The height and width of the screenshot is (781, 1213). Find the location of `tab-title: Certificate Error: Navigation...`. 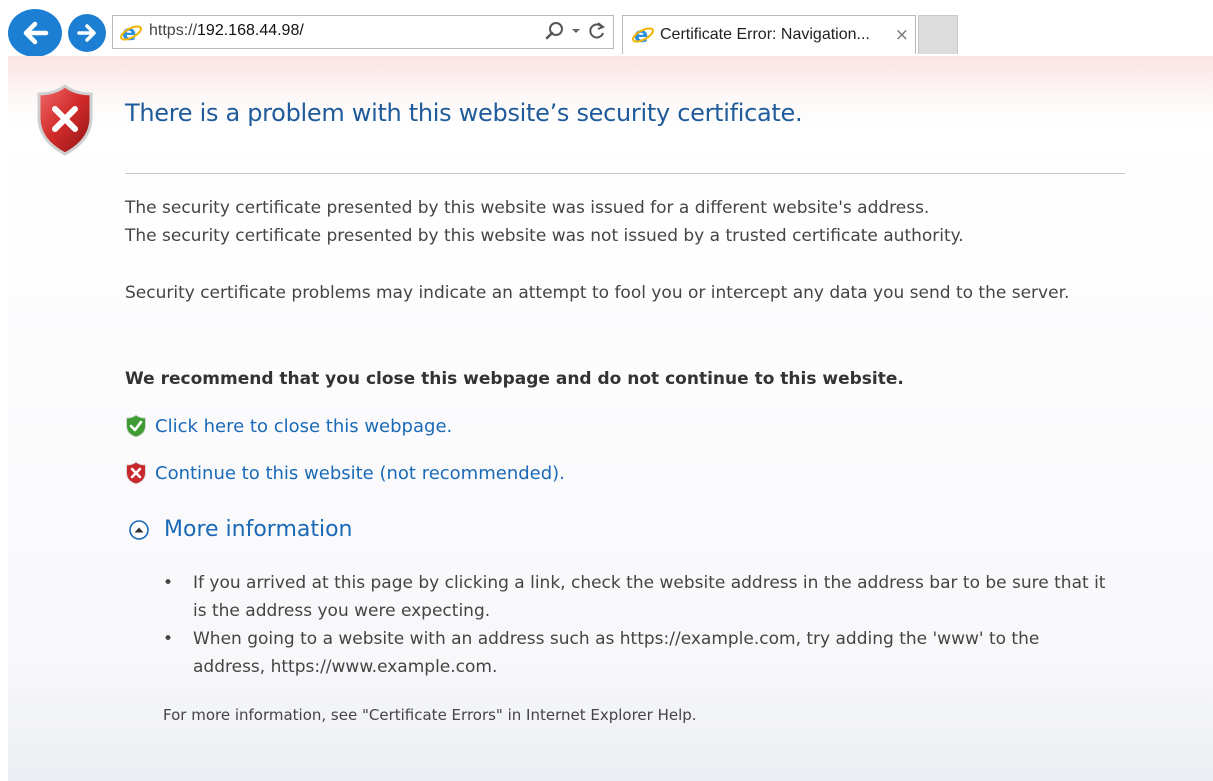

tab-title: Certificate Error: Navigation... is located at coordinates (765, 34).